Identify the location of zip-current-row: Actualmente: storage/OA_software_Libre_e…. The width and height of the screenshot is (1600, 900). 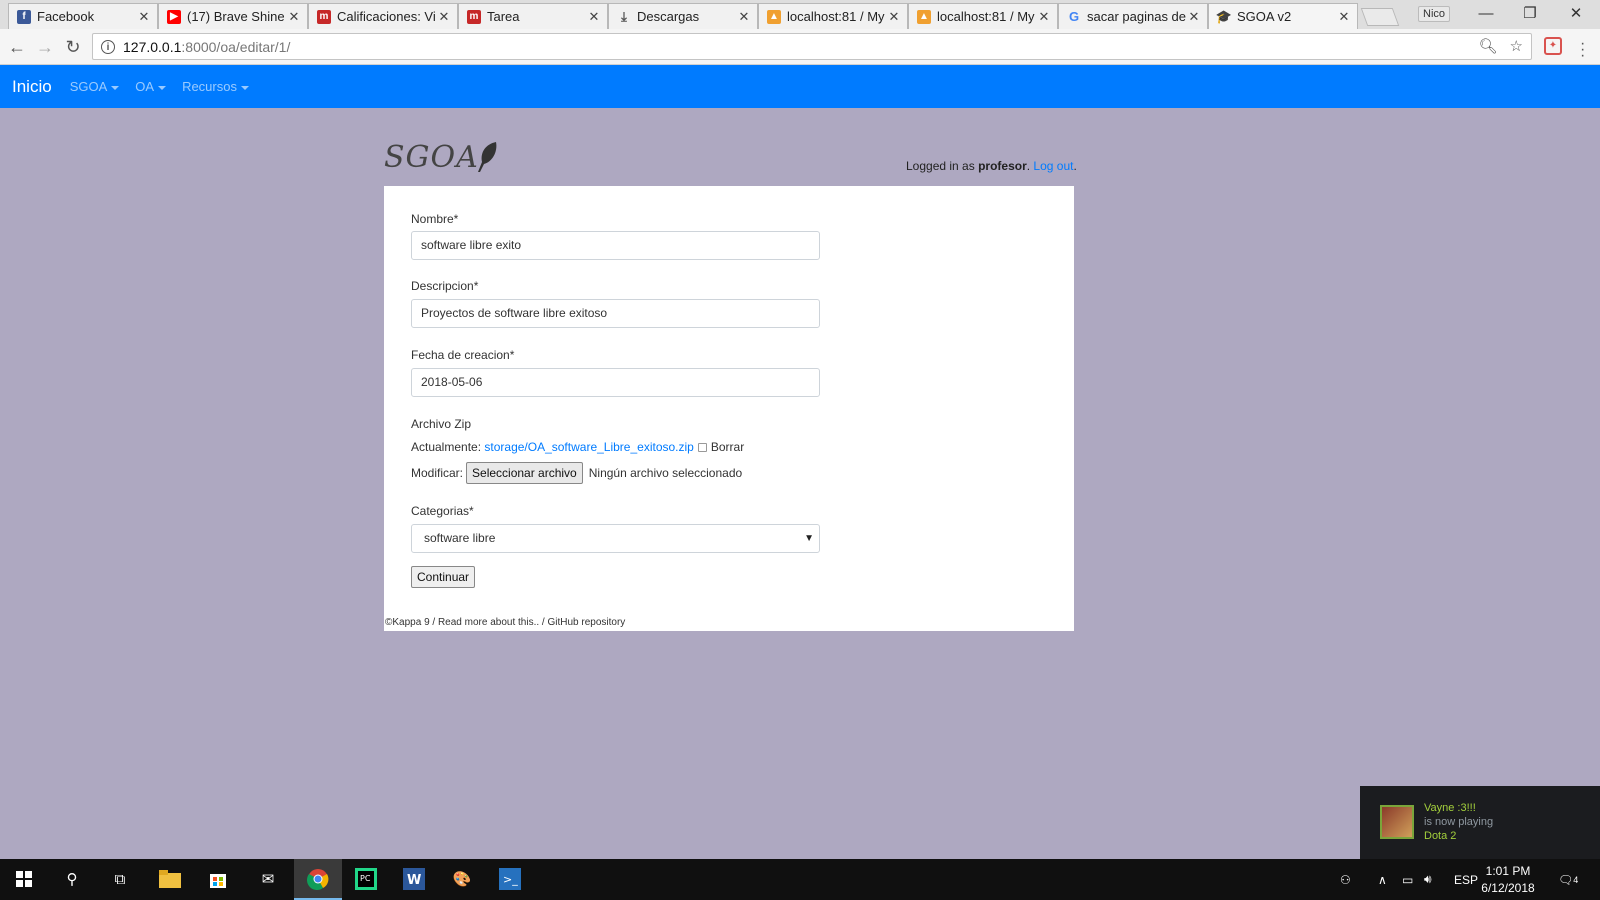
(578, 447).